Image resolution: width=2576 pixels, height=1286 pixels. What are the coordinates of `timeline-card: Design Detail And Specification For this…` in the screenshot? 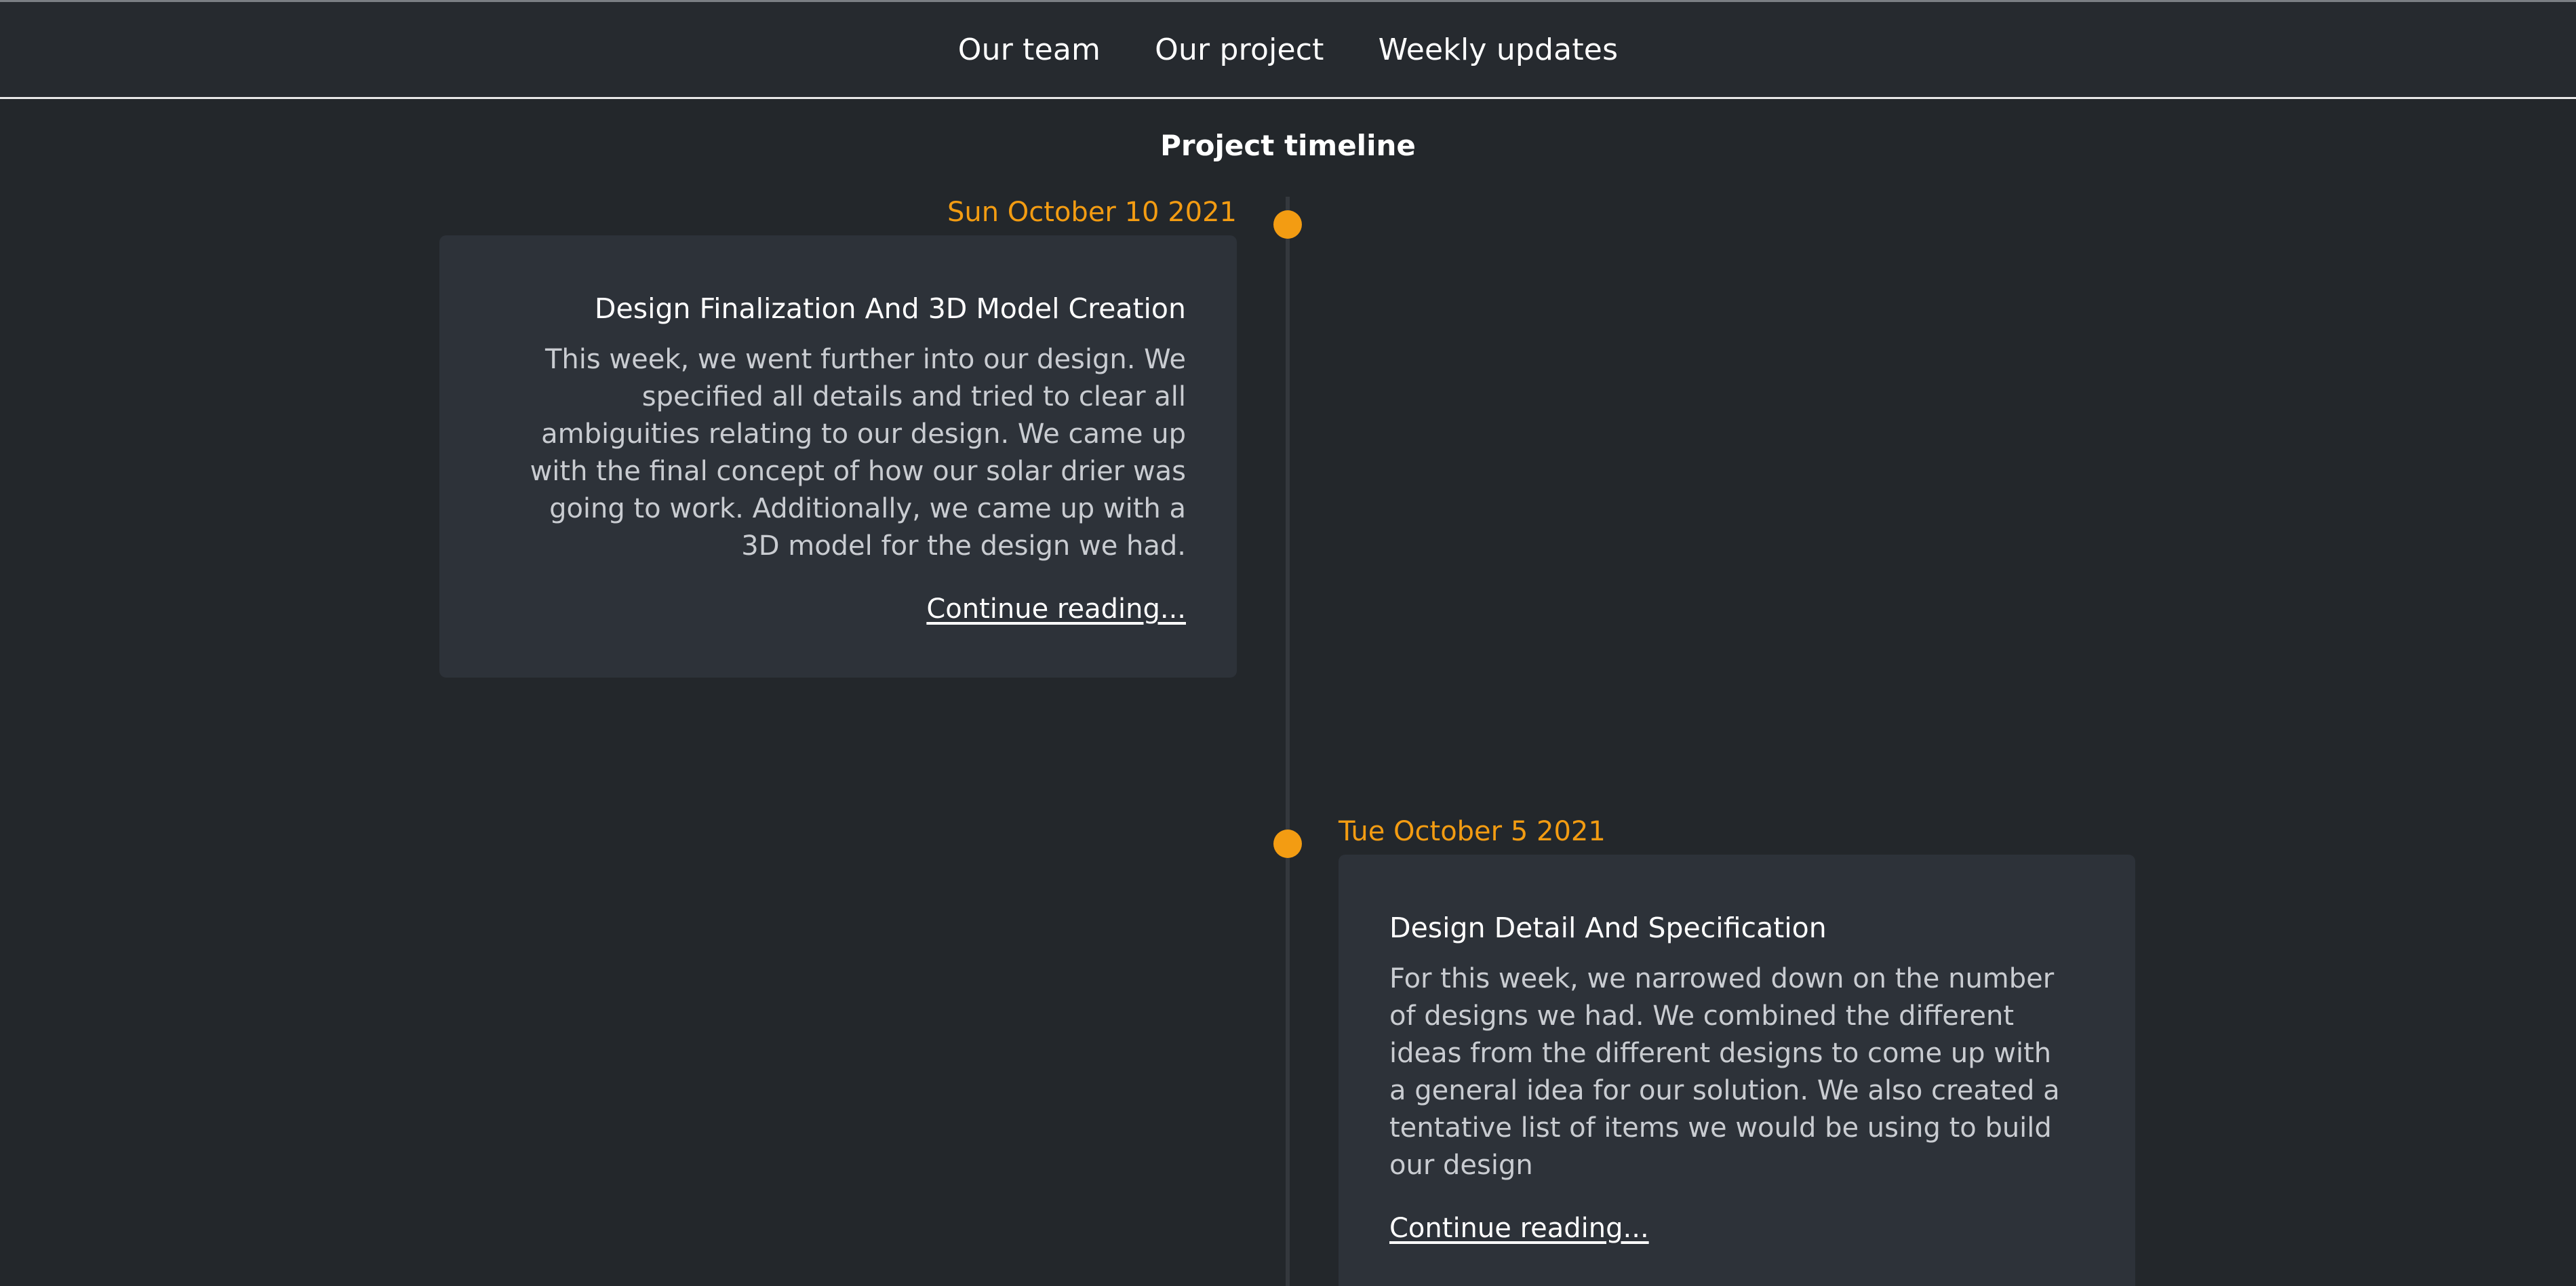 It's located at (1737, 1070).